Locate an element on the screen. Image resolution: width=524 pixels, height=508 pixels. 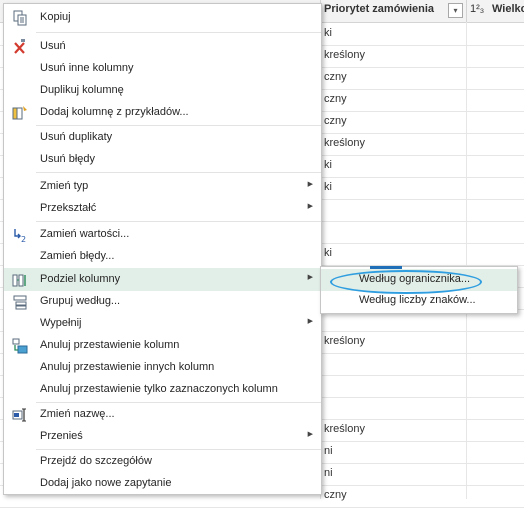
column-separator is located at coordinates (466, 11).